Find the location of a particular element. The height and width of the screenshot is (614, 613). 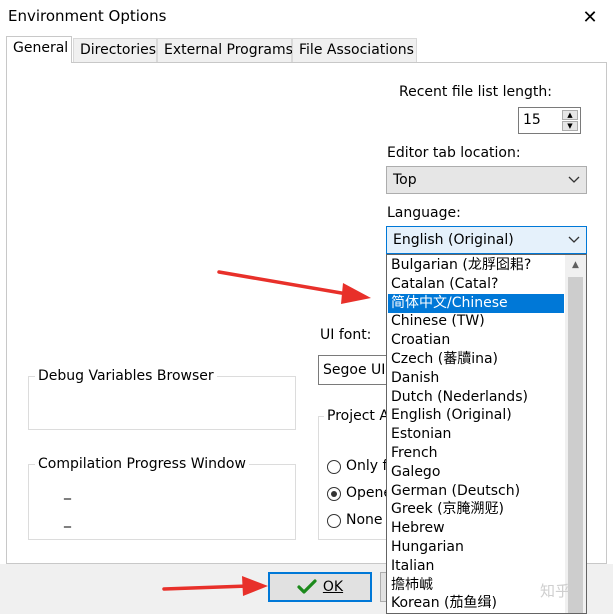

spin-up-icon: ▲ is located at coordinates (570, 115).